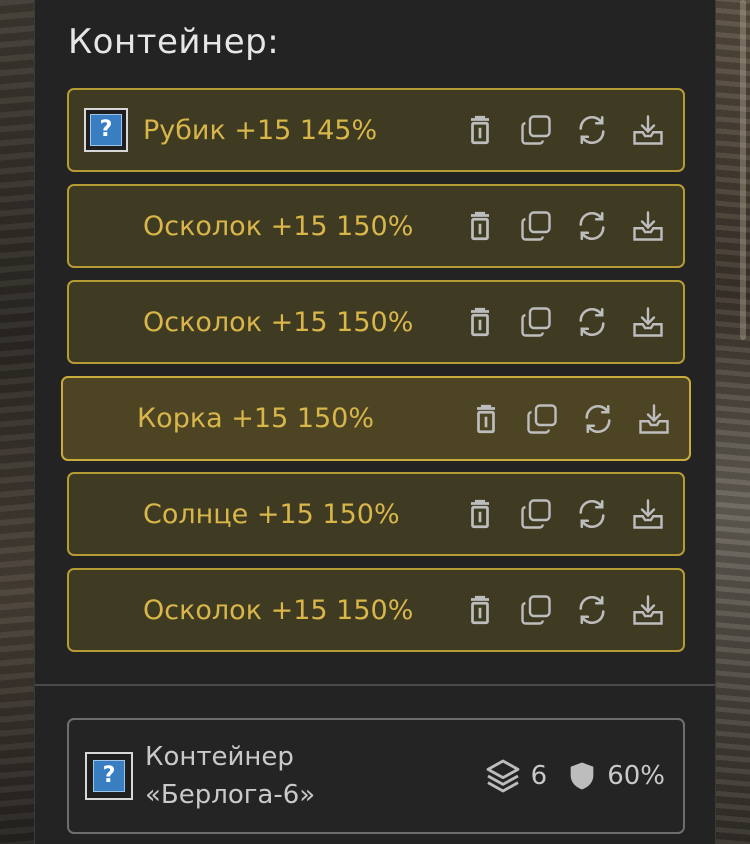 This screenshot has width=750, height=844. Describe the element at coordinates (17, 422) in the screenshot. I see `background-left` at that location.